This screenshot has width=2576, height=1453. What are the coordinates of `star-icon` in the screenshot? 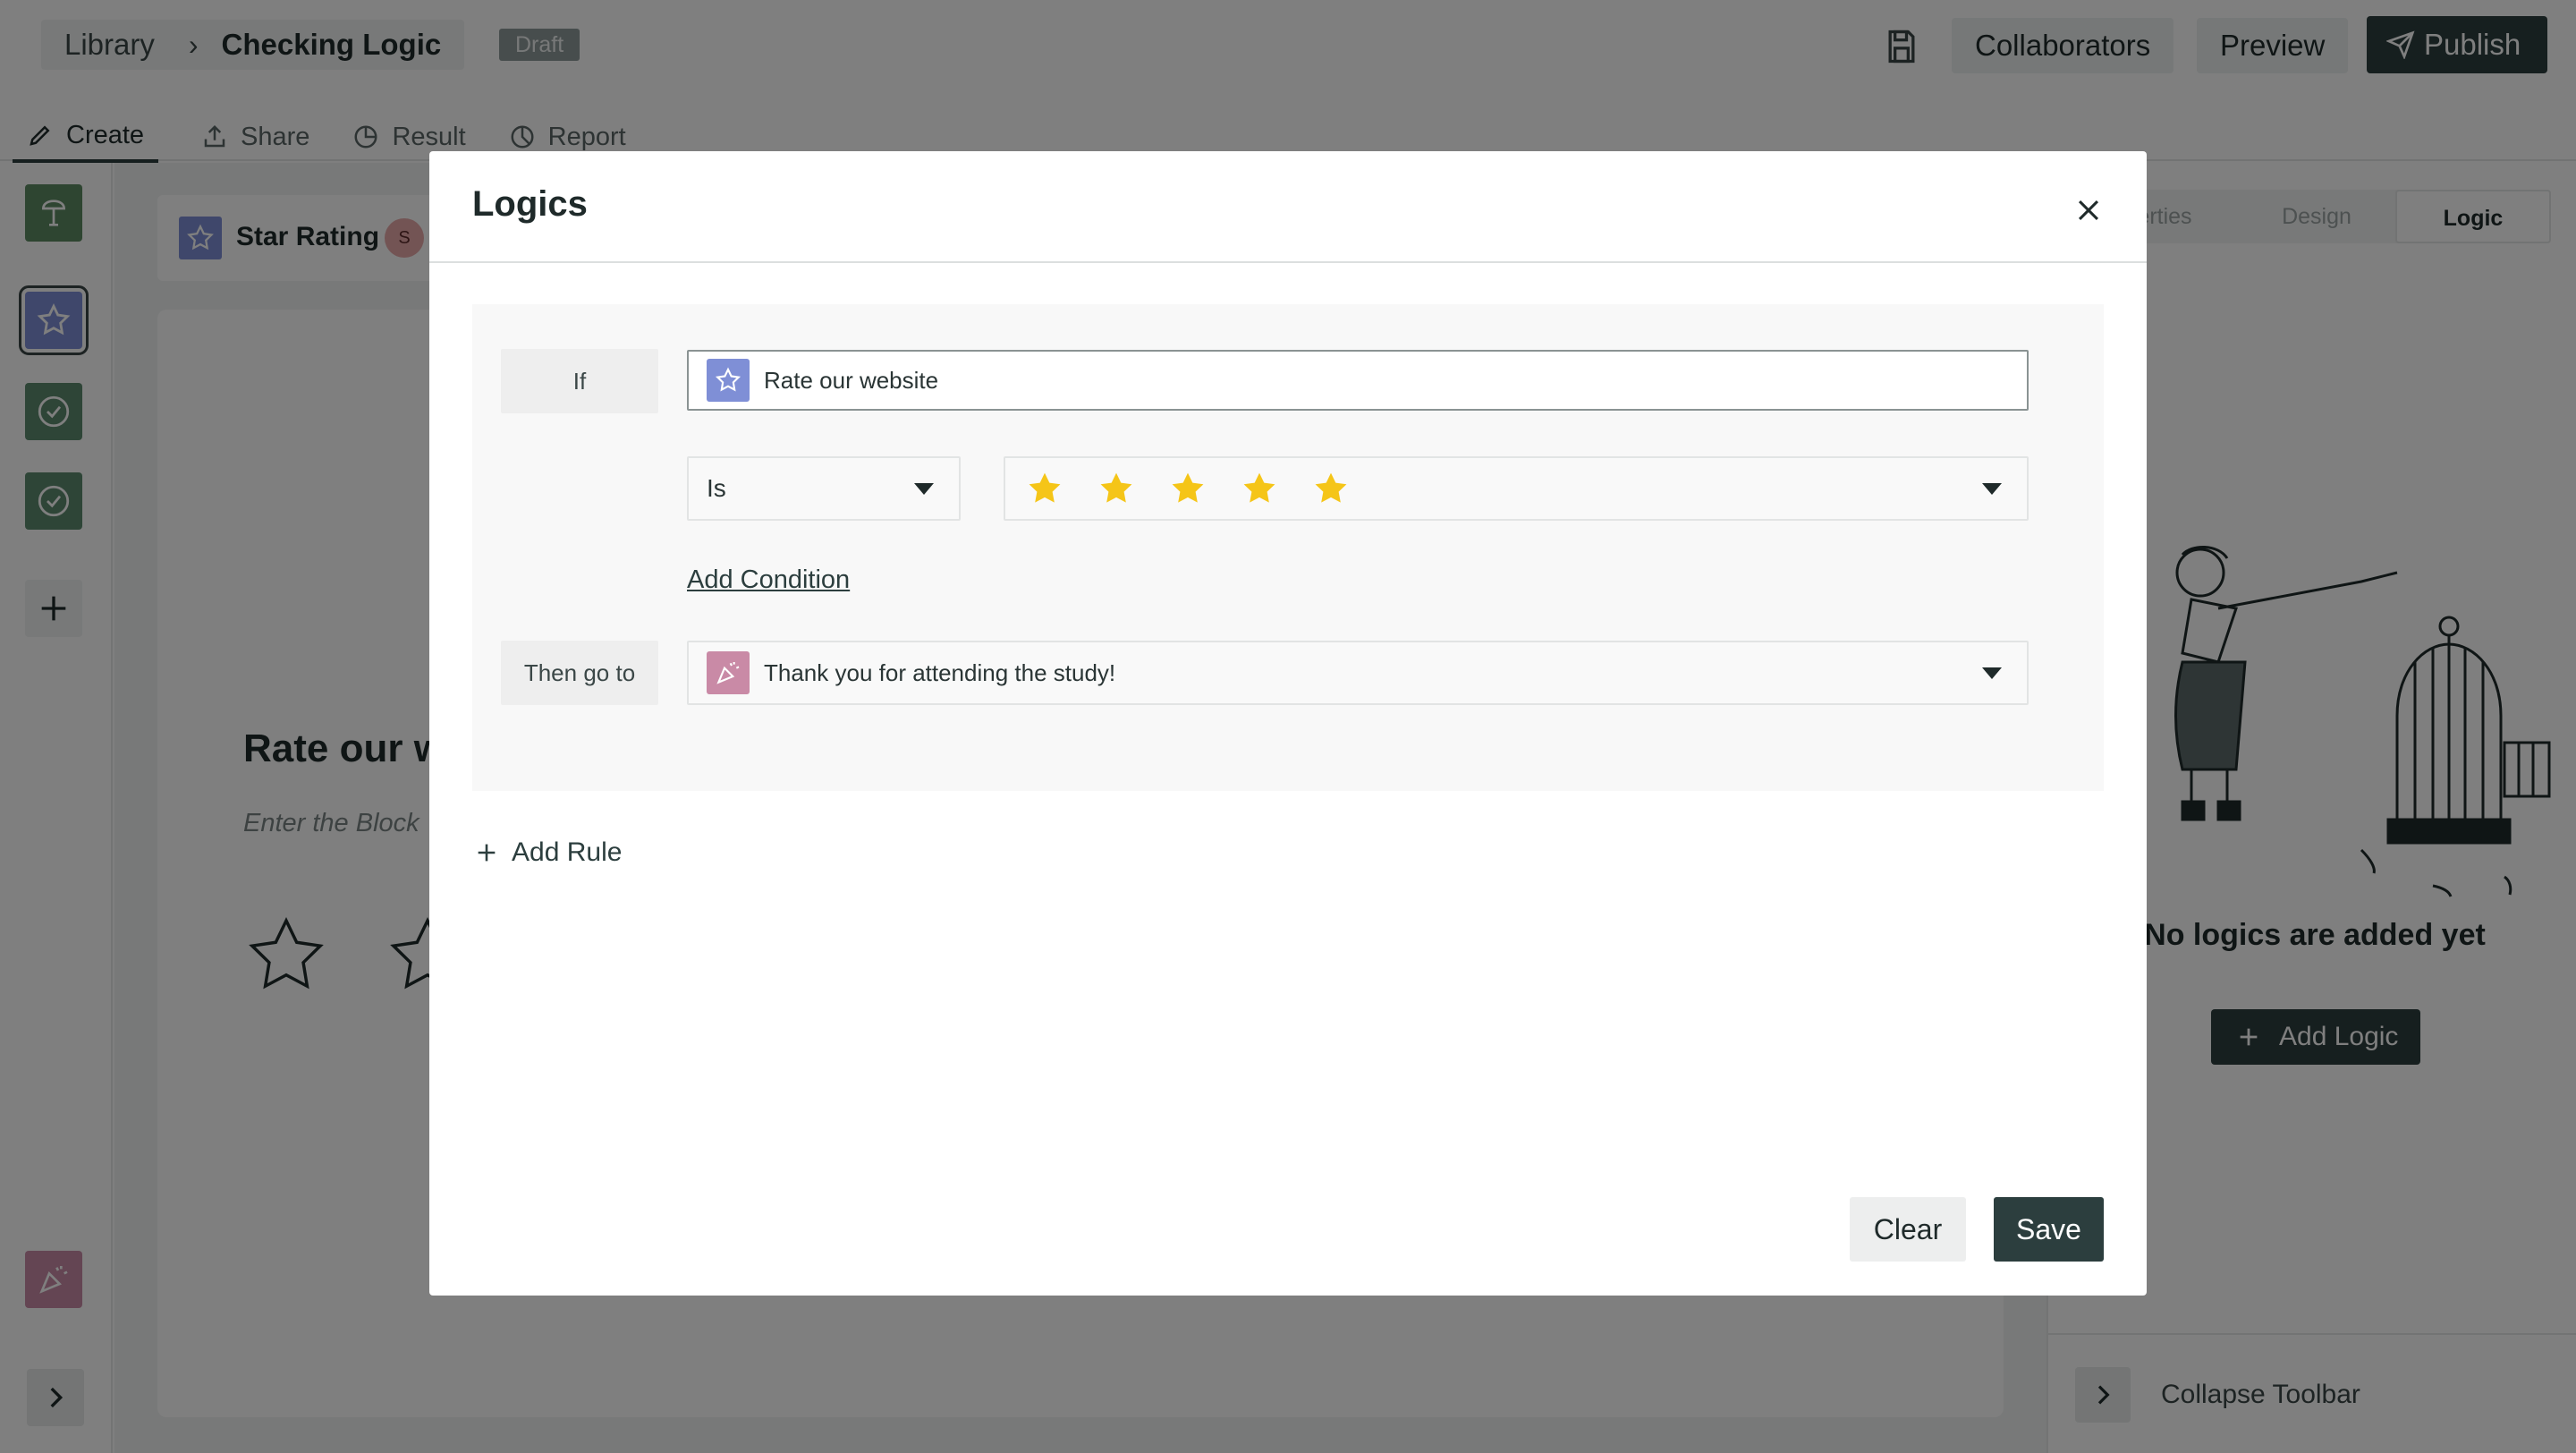 It's located at (728, 380).